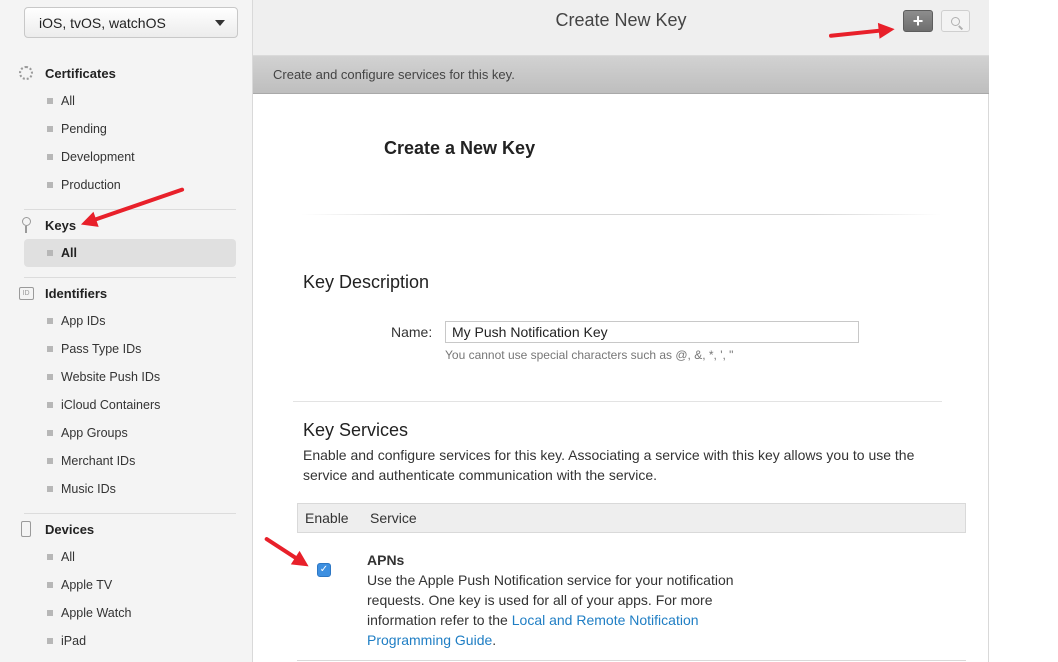  What do you see at coordinates (127, 461) in the screenshot?
I see `sidebar-item-merchant-ids: Merchant IDs` at bounding box center [127, 461].